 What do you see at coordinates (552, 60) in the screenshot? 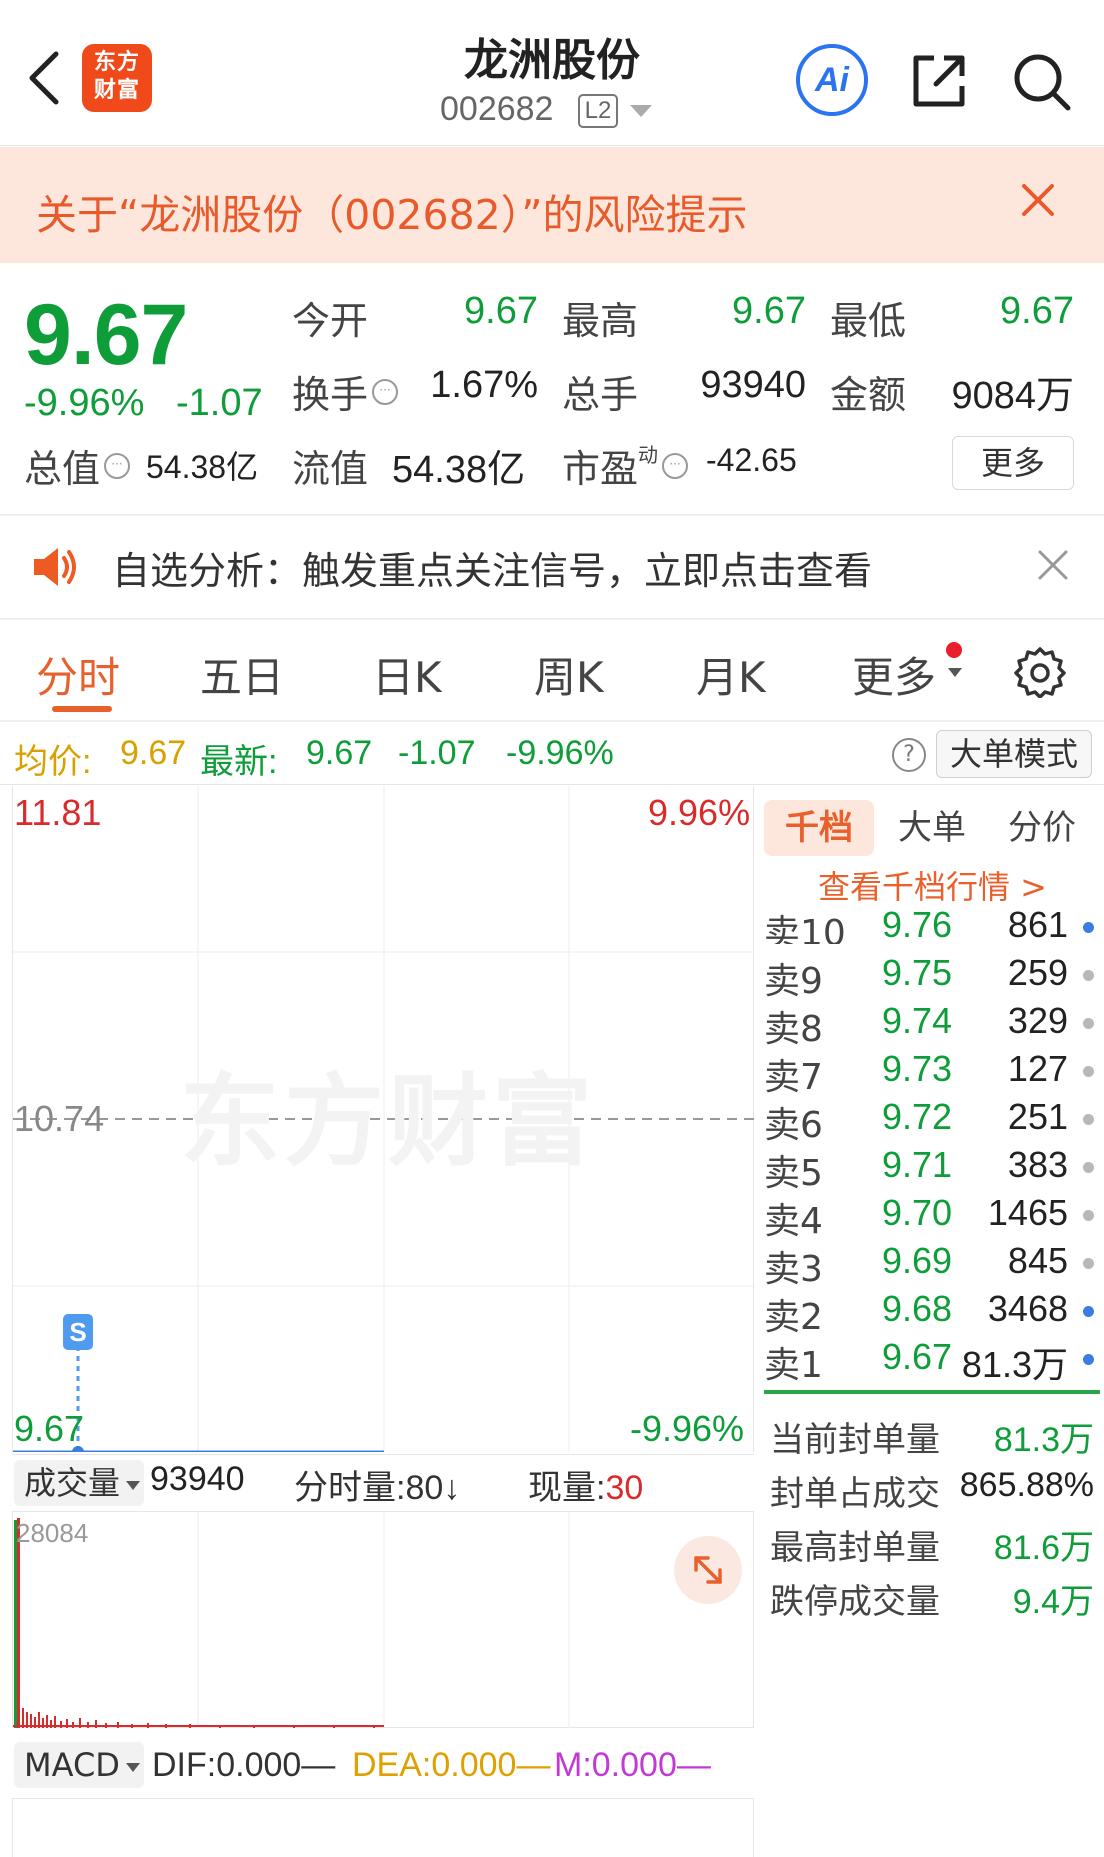
I see `stock-name: 龙洲股份` at bounding box center [552, 60].